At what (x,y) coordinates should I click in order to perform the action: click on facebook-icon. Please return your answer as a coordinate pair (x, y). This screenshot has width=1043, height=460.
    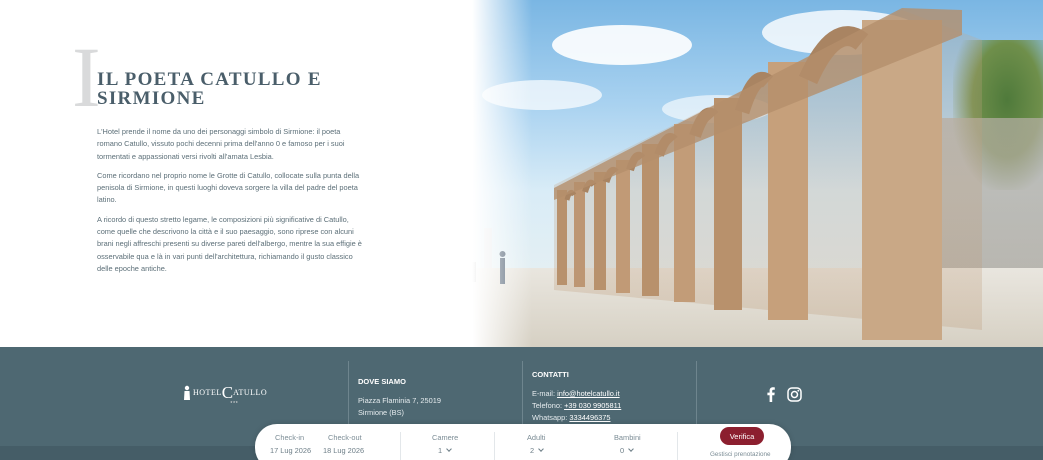
    Looking at the image, I should click on (771, 394).